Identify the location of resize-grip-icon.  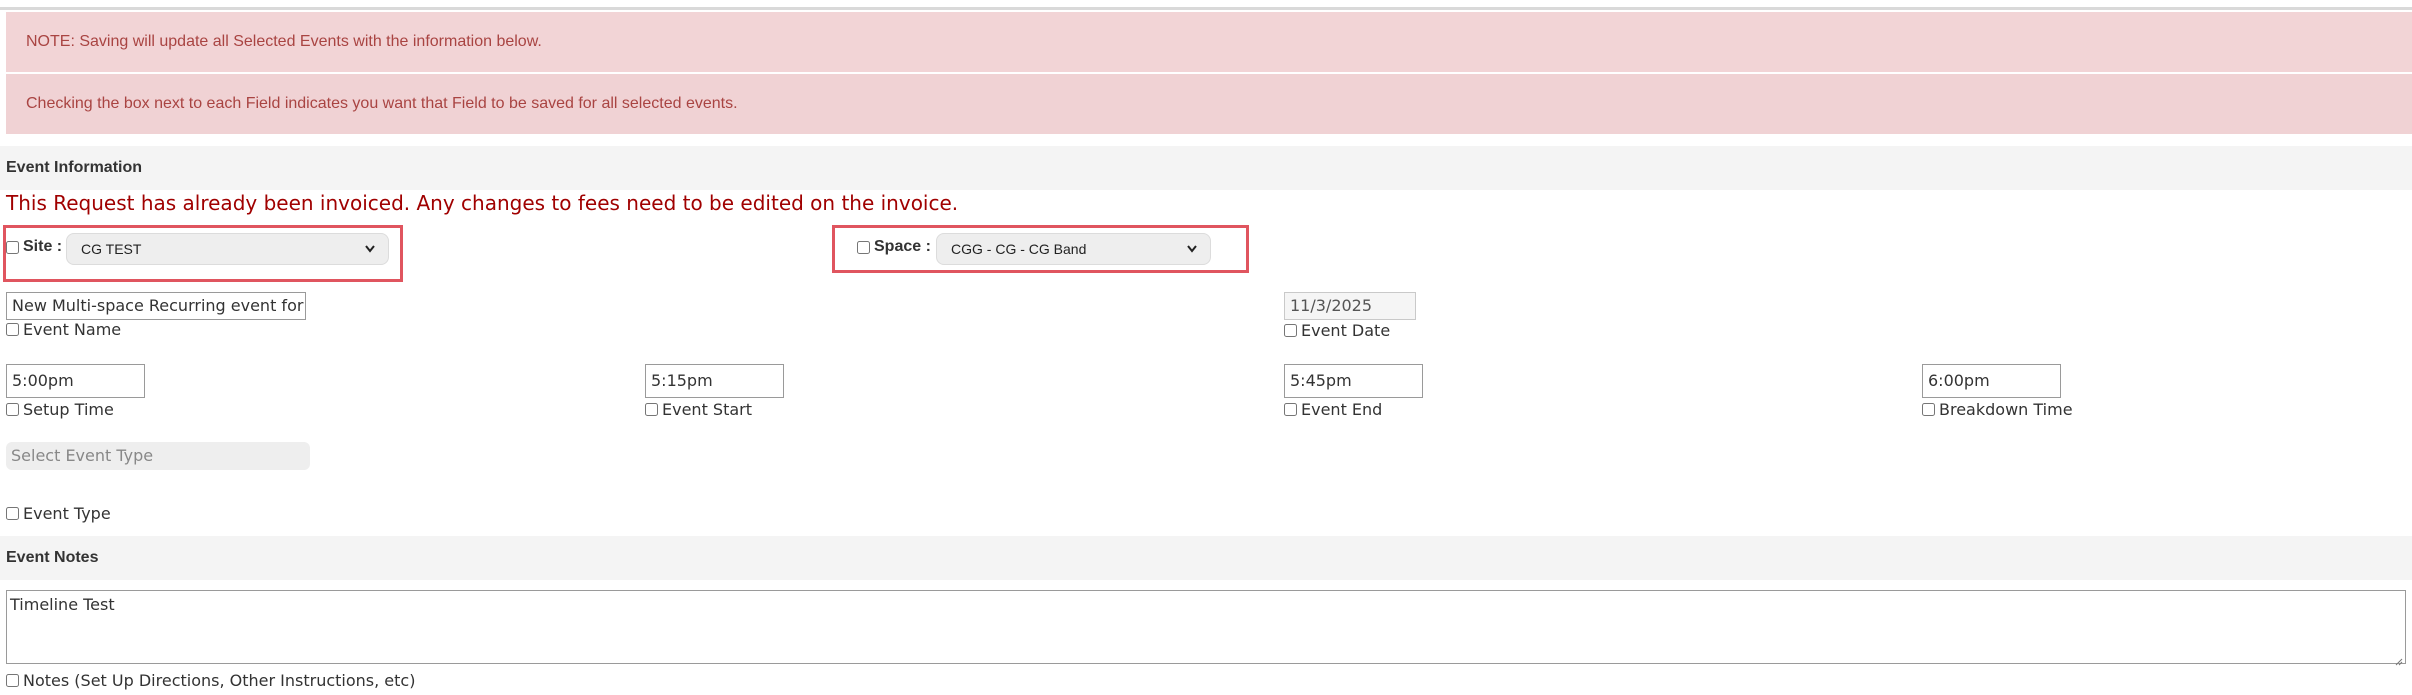
(2398, 658).